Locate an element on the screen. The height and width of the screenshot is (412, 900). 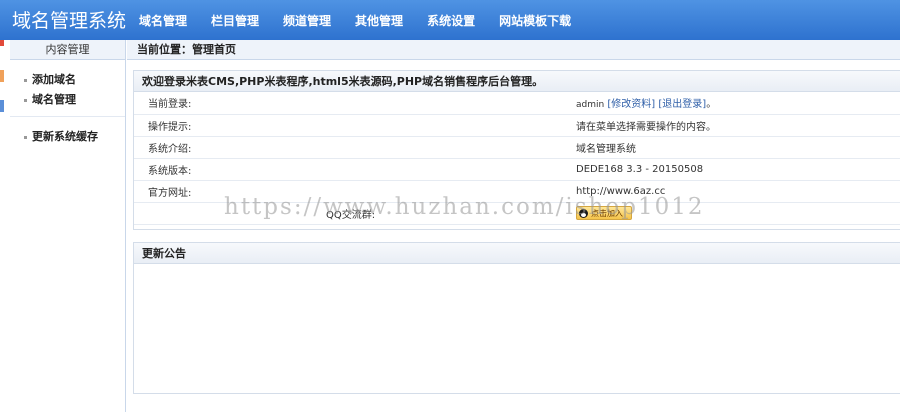
penguin-icon is located at coordinates (583, 213).